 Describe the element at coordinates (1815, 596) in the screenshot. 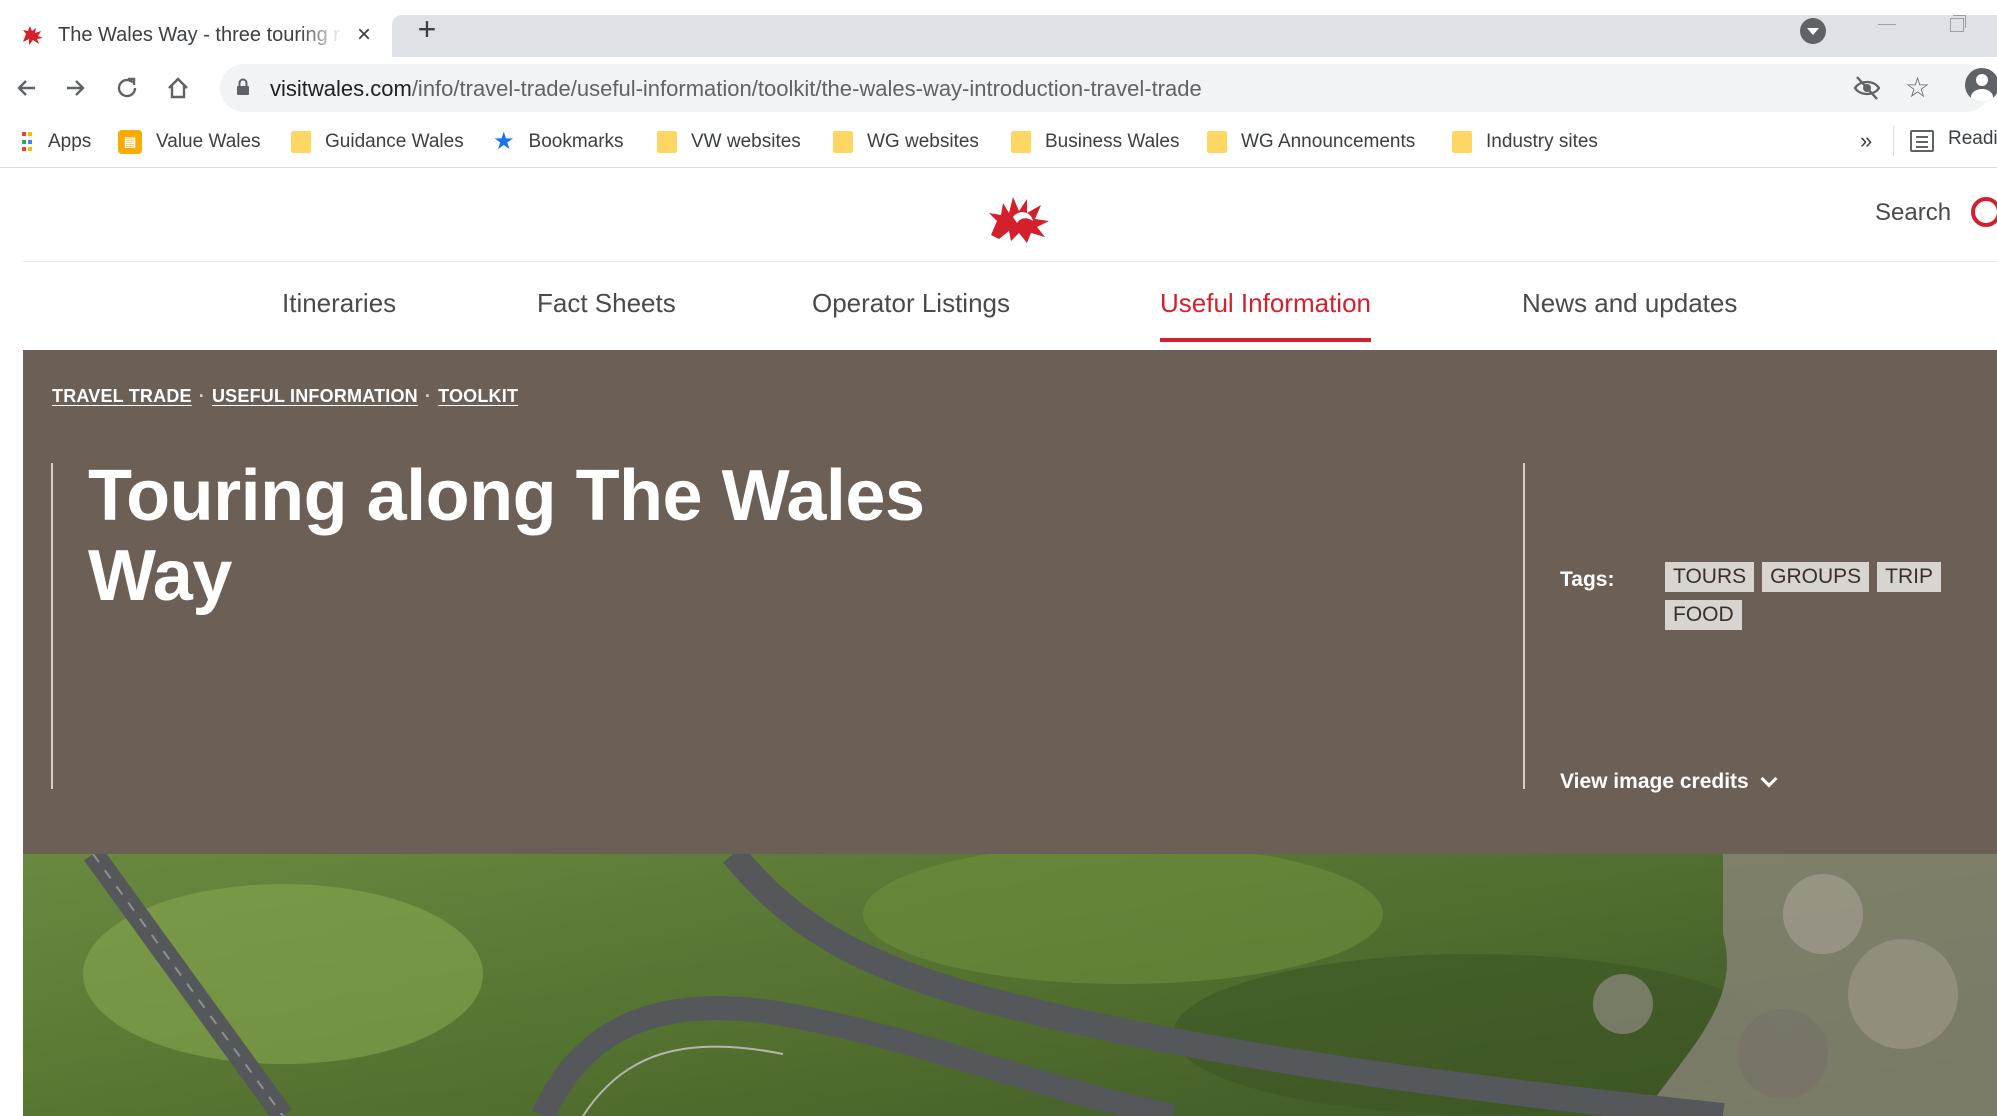

I see `tag-list: TOURS GROUPS TRIP FOOD` at that location.